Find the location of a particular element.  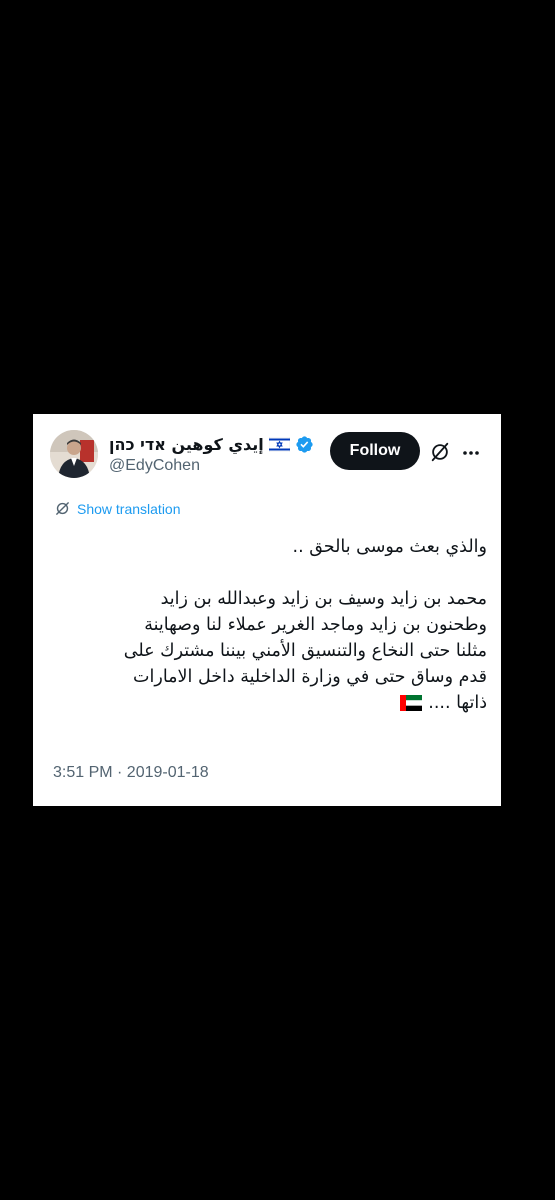

follow-button: Follow is located at coordinates (375, 451).